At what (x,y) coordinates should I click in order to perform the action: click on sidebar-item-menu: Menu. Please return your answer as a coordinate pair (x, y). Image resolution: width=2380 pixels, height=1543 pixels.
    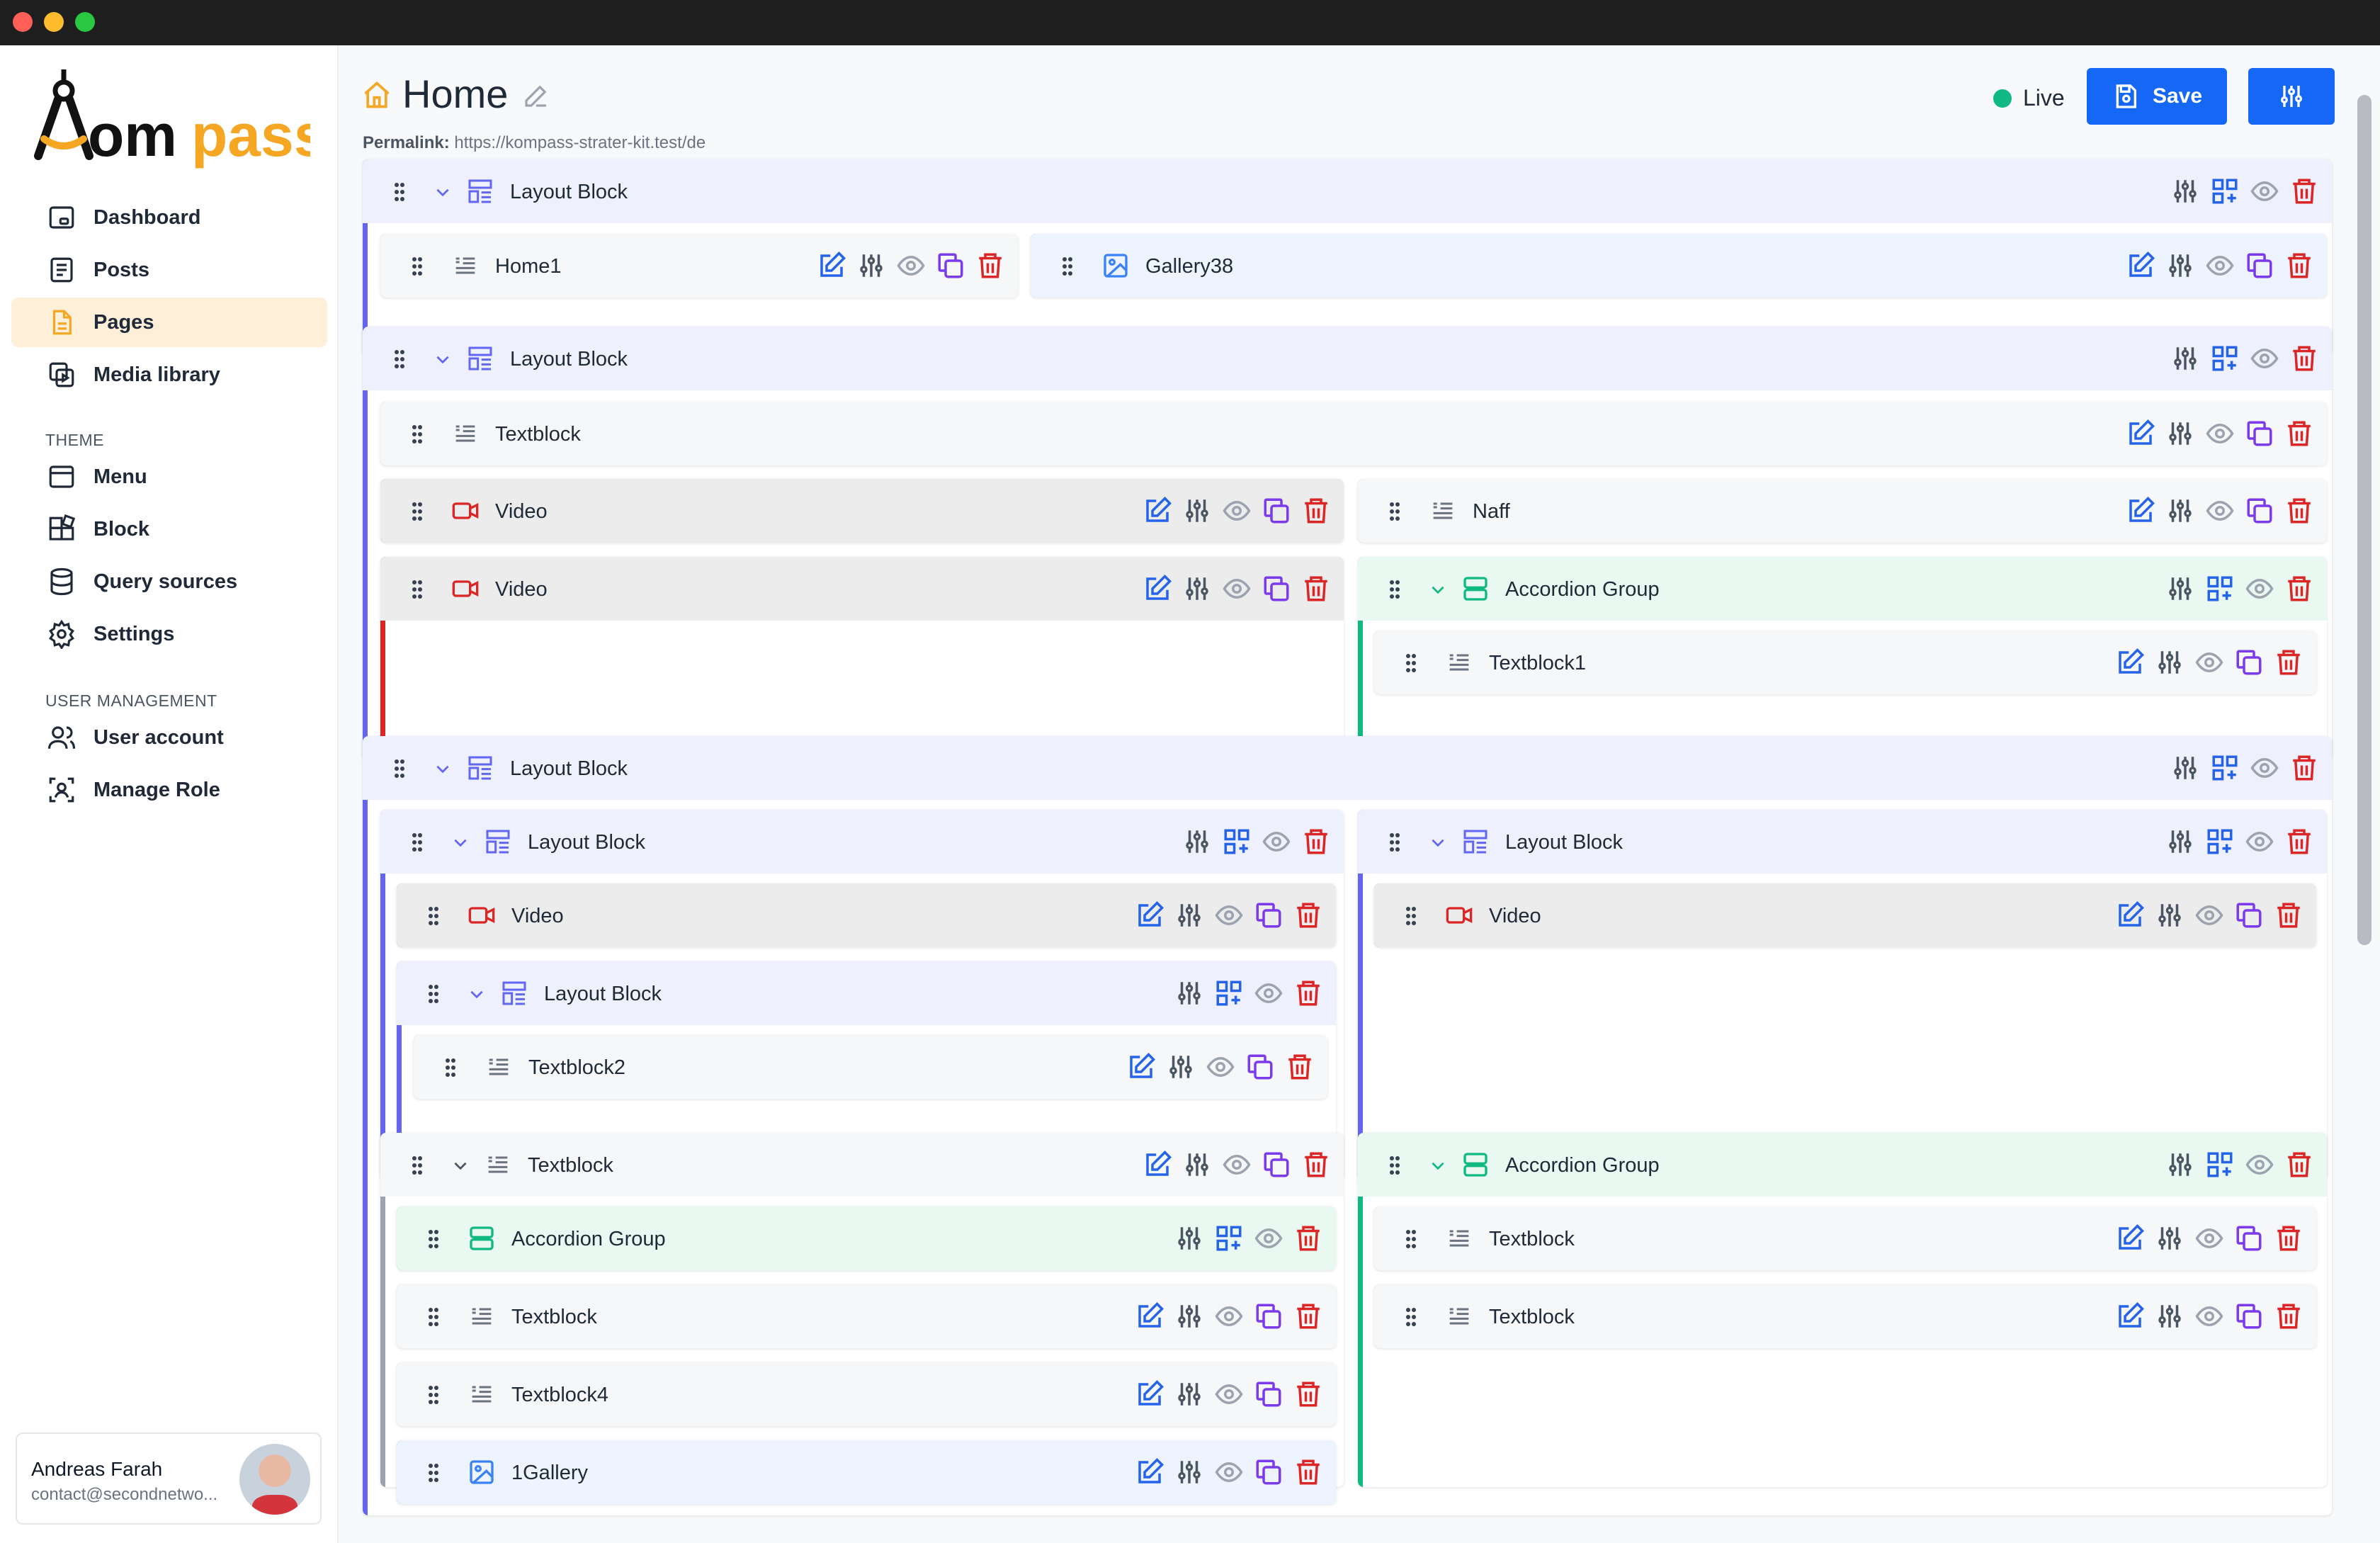
    Looking at the image, I should click on (169, 477).